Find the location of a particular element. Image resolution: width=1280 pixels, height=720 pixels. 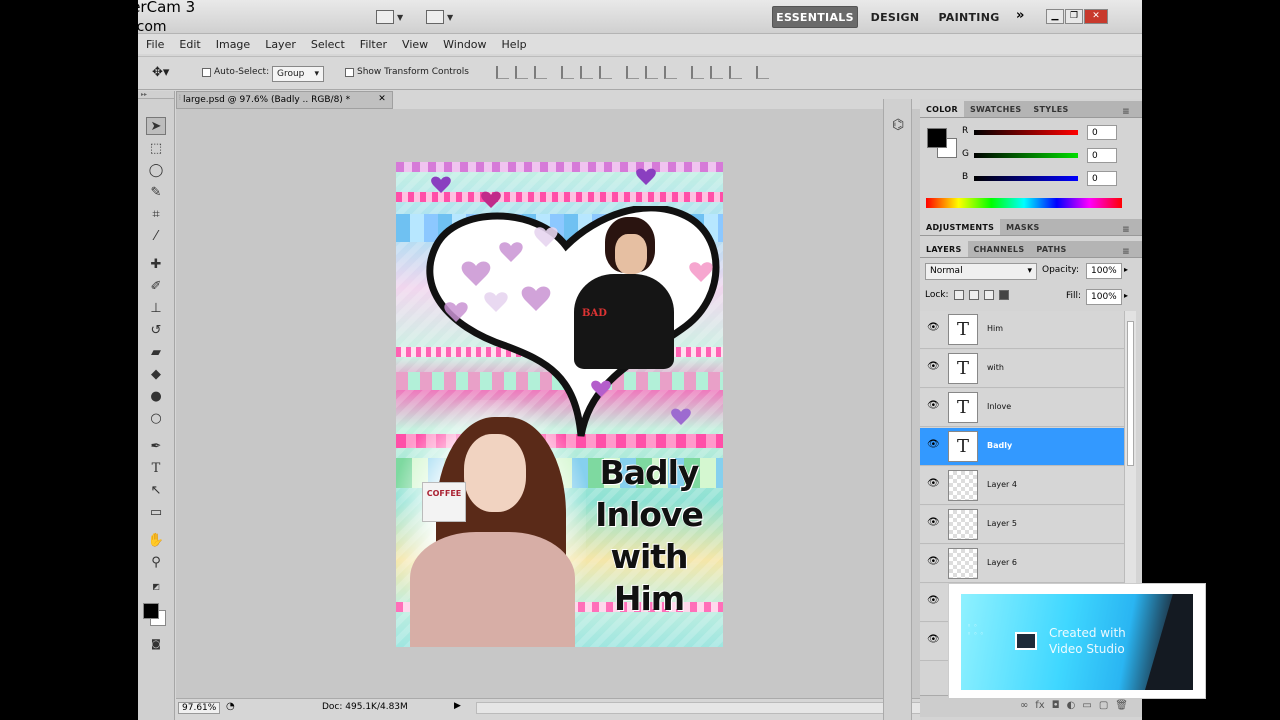

document-tab: ⋮ large.psd @ 97.6% (Badly .. RGB/8) * ✕ is located at coordinates (284, 100).